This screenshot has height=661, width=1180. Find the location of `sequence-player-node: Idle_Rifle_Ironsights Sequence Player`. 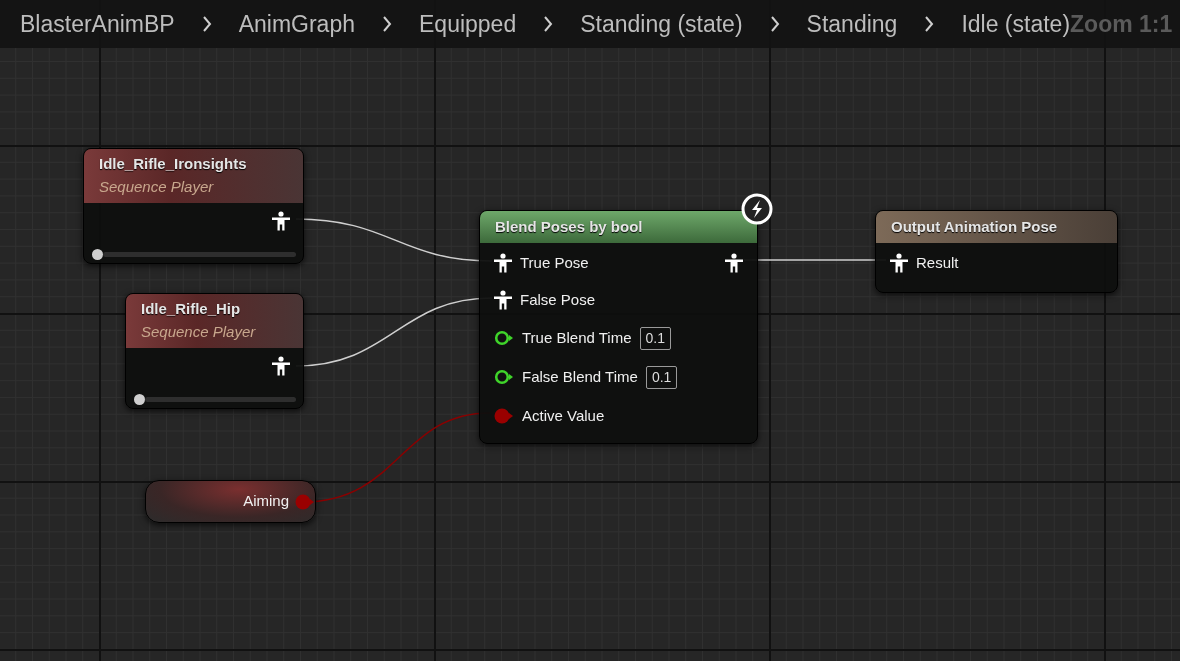

sequence-player-node: Idle_Rifle_Ironsights Sequence Player is located at coordinates (193, 206).